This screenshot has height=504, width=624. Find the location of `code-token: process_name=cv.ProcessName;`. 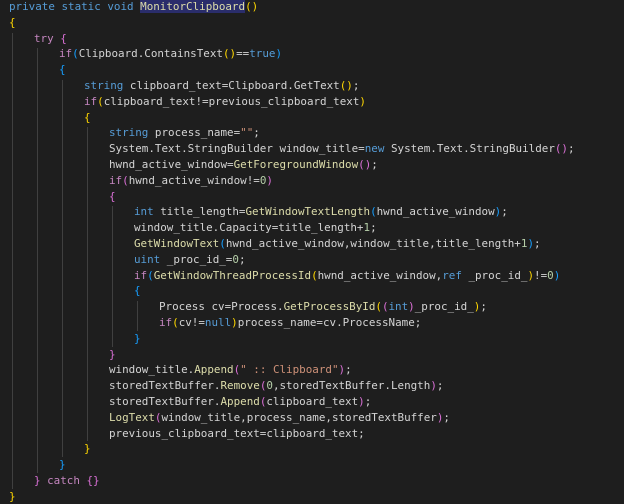

code-token: process_name=cv.ProcessName; is located at coordinates (329, 322).